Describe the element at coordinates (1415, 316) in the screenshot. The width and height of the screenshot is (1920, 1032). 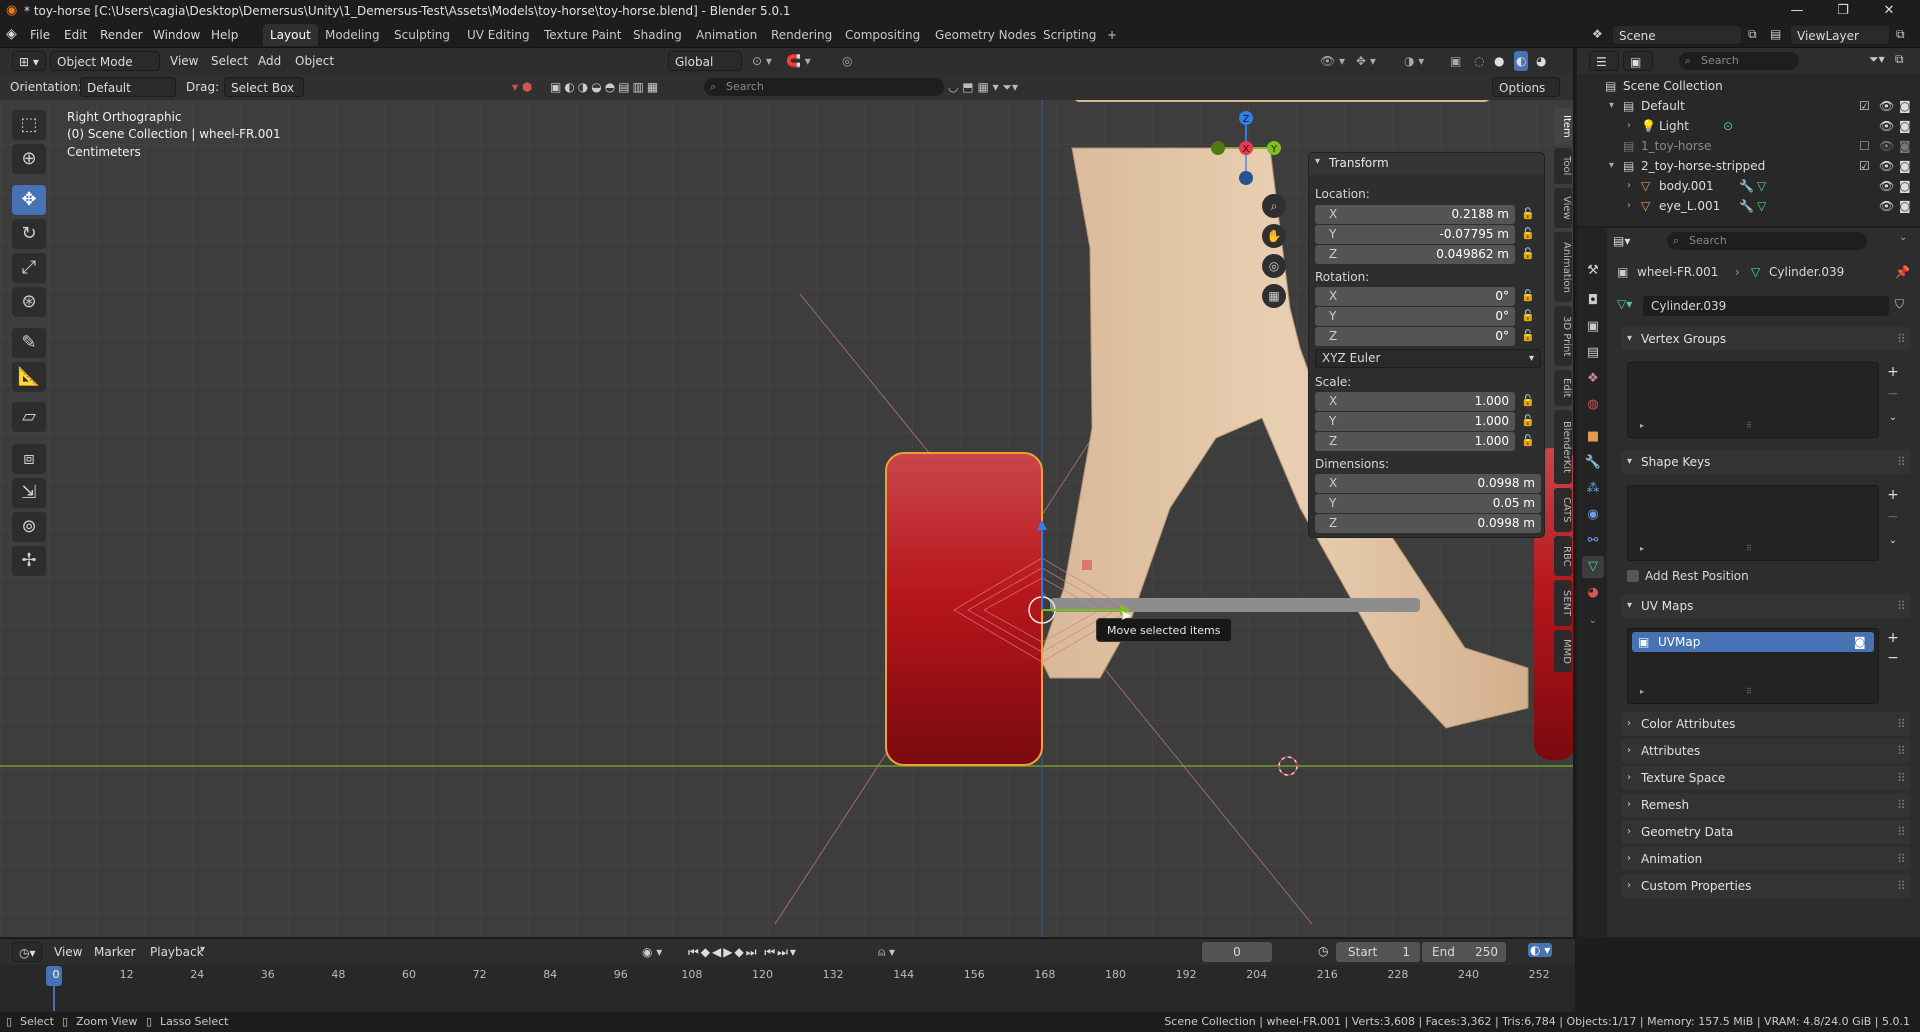
I see `rotation-y-field: Y 0°` at that location.